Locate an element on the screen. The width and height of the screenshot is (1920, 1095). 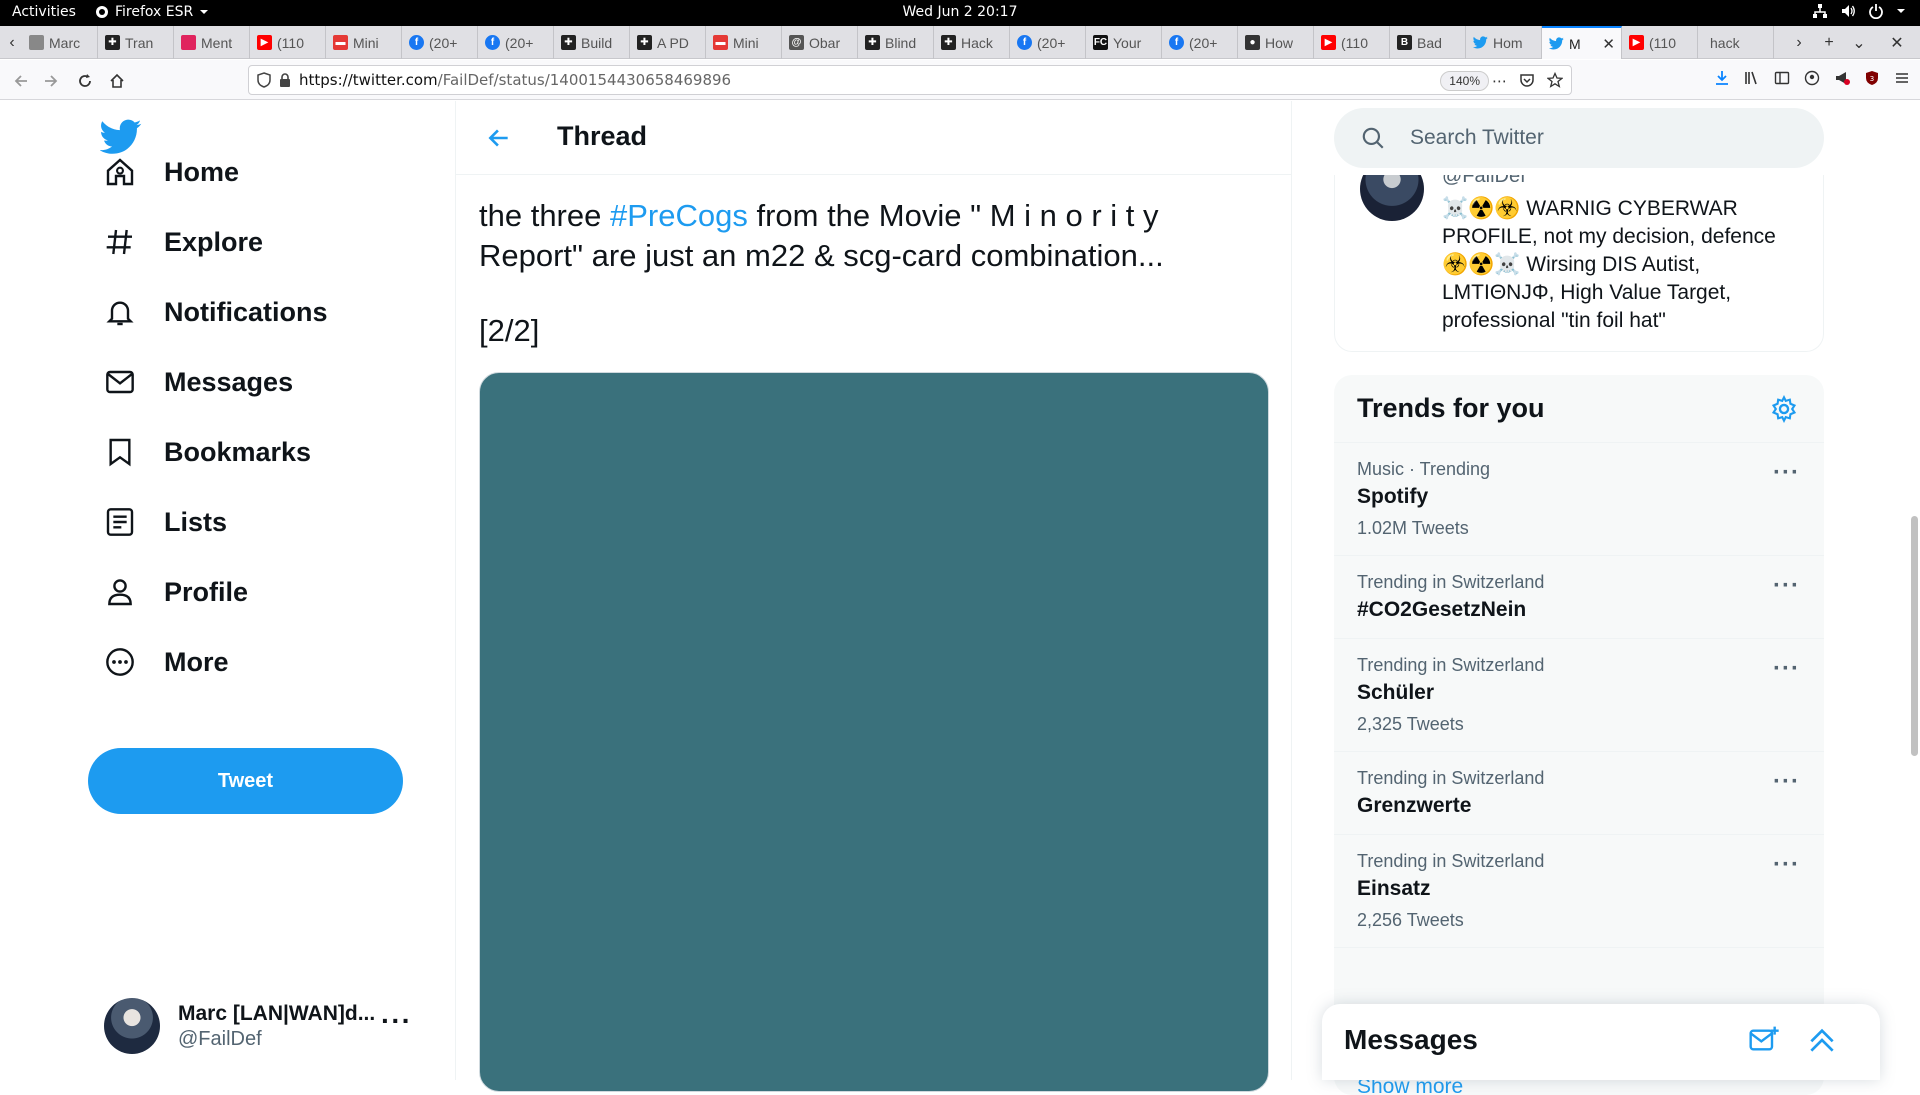
browser-tab: Ment is located at coordinates (212, 42).